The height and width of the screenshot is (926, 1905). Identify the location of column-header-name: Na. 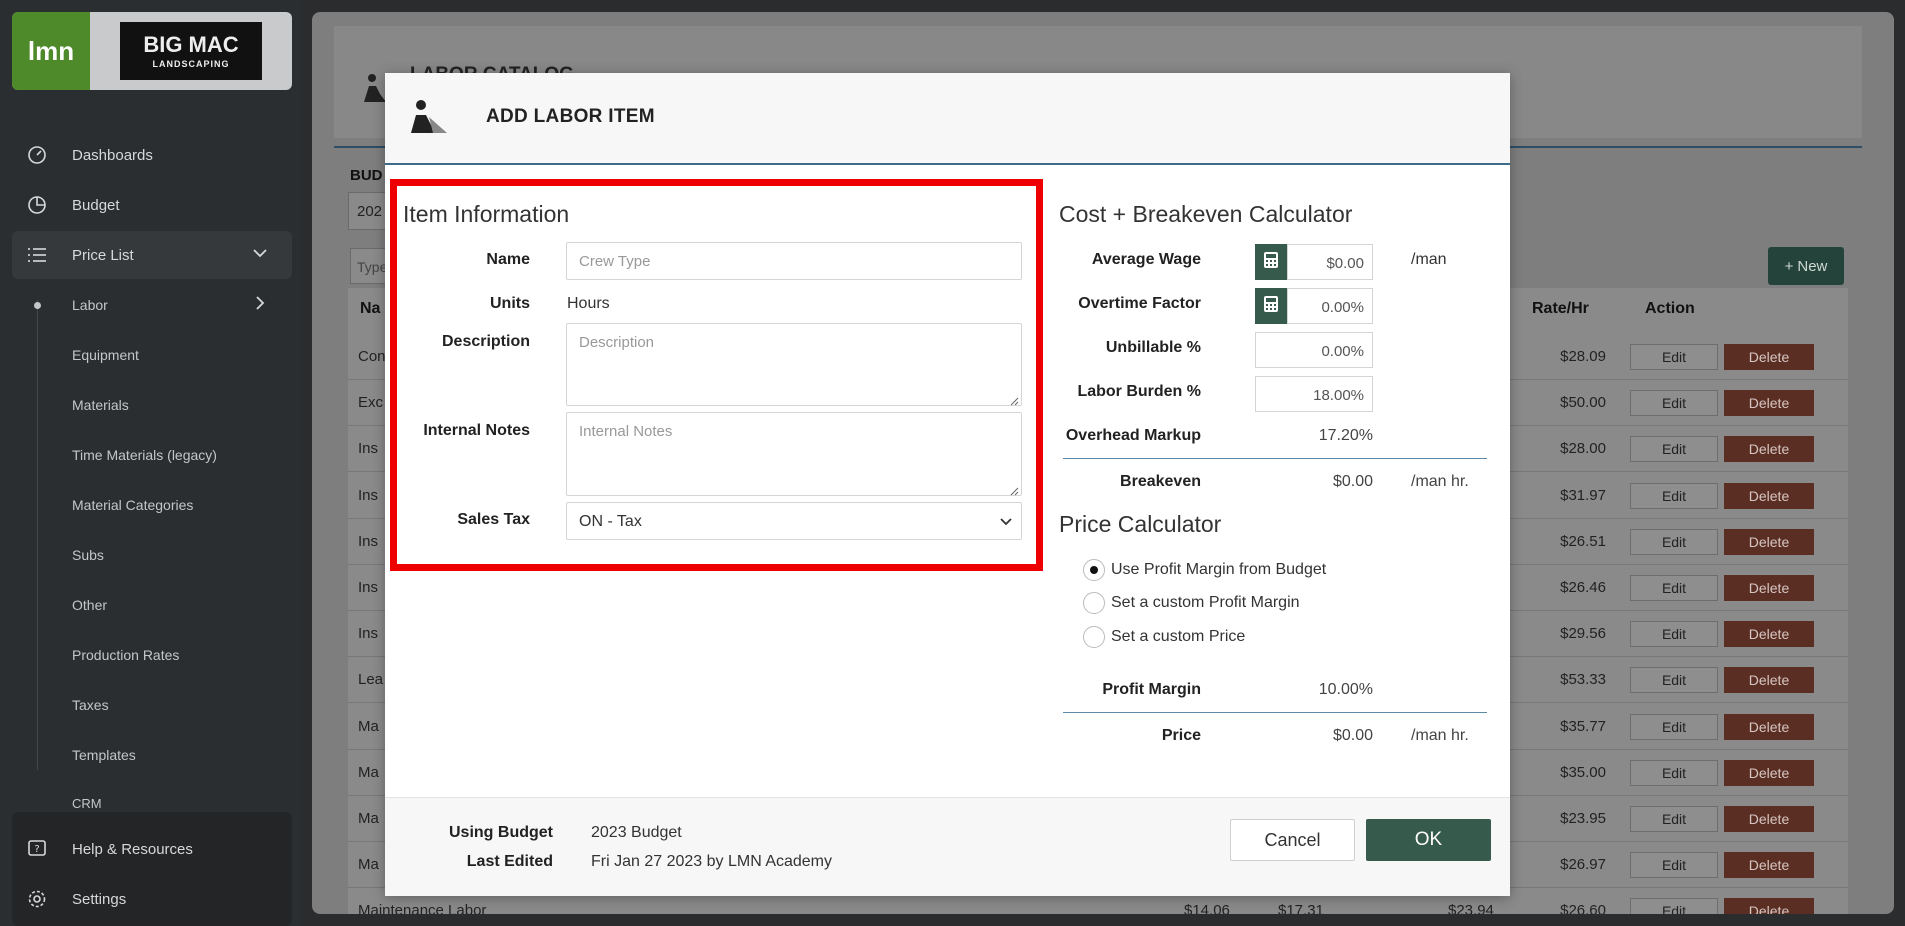
(370, 309).